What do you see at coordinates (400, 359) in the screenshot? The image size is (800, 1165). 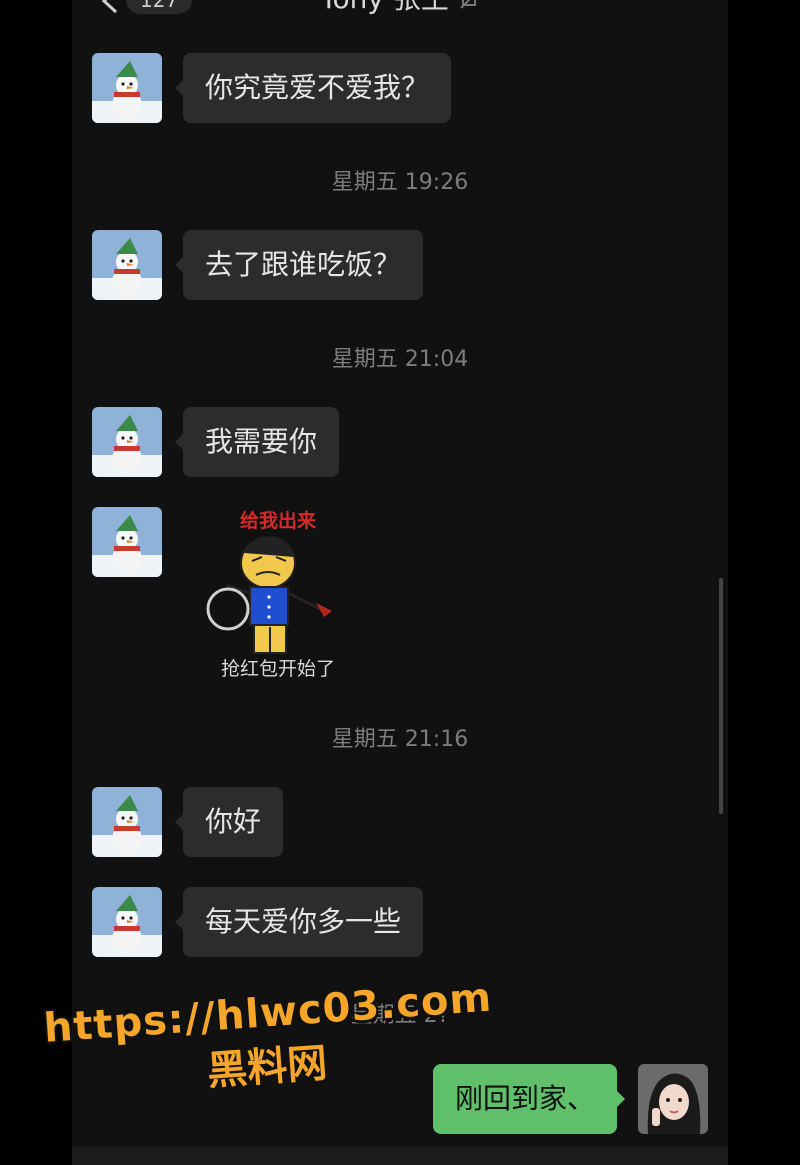 I see `message-timestamp: 星期五 21:04` at bounding box center [400, 359].